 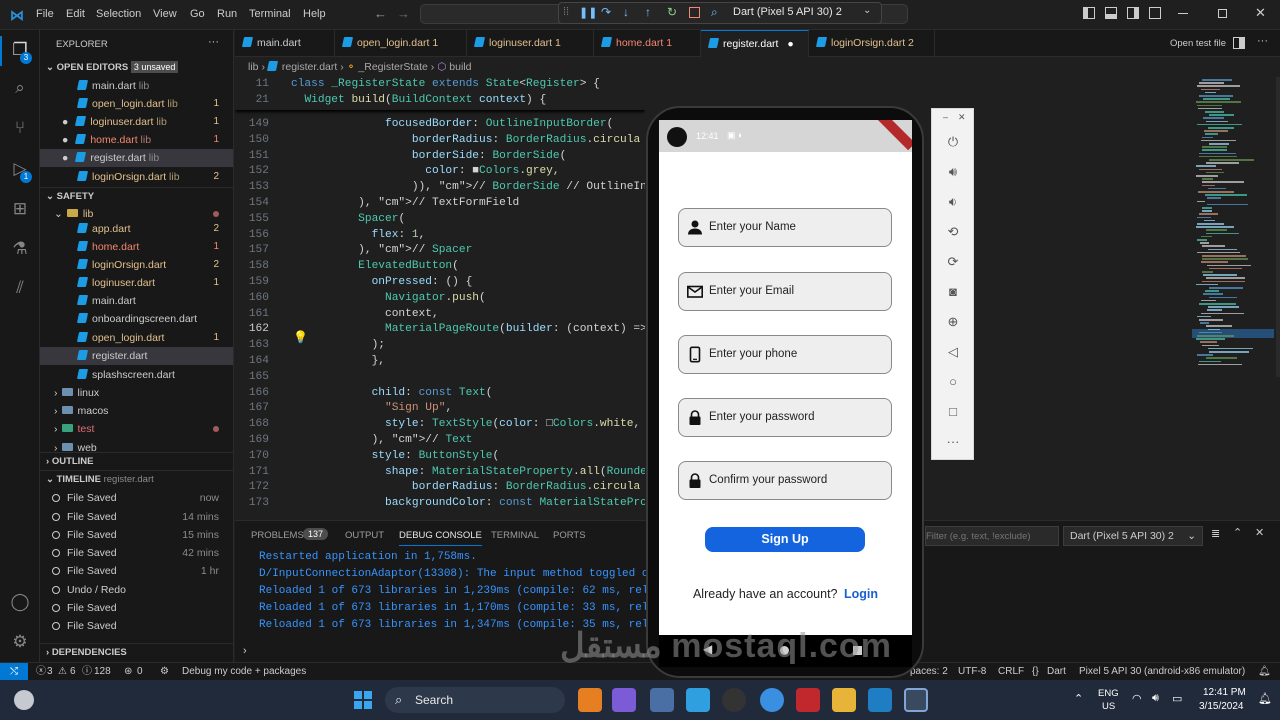 I want to click on timeline-item: File Saved 14 mins, so click(x=136, y=517).